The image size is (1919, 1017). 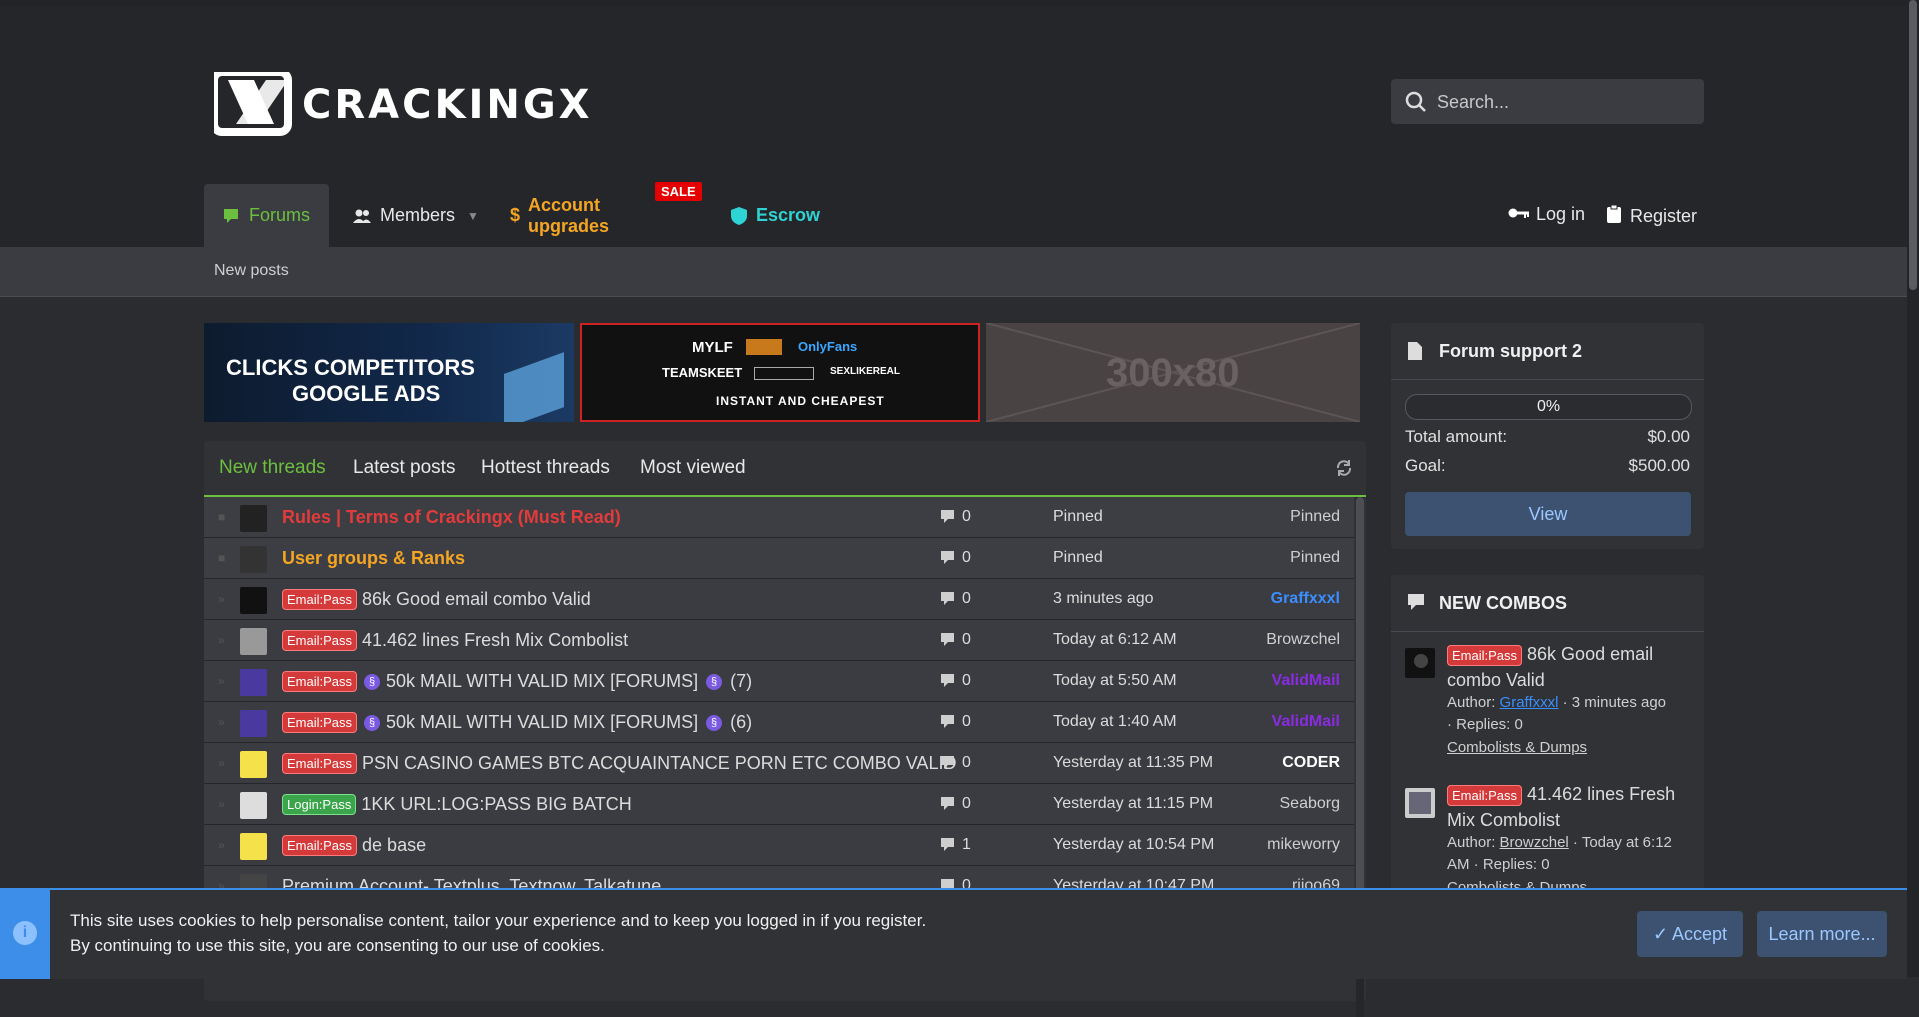 I want to click on search-input, so click(x=1562, y=102).